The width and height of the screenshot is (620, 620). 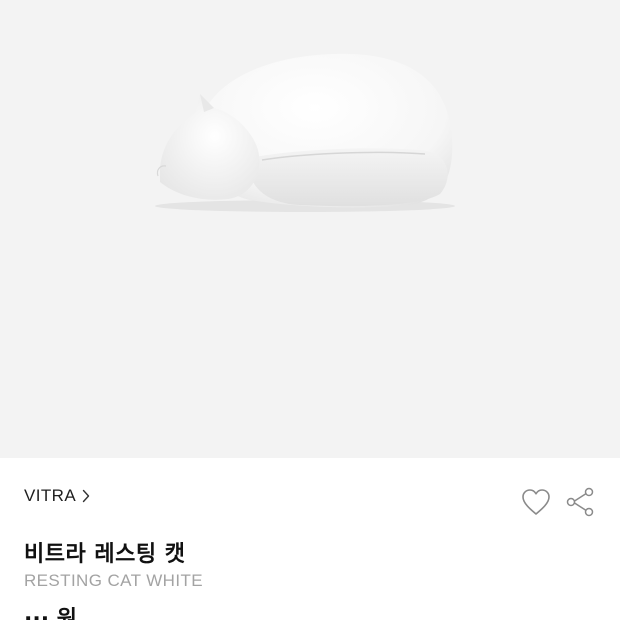 I want to click on product-price: ··· 원, so click(x=50, y=613).